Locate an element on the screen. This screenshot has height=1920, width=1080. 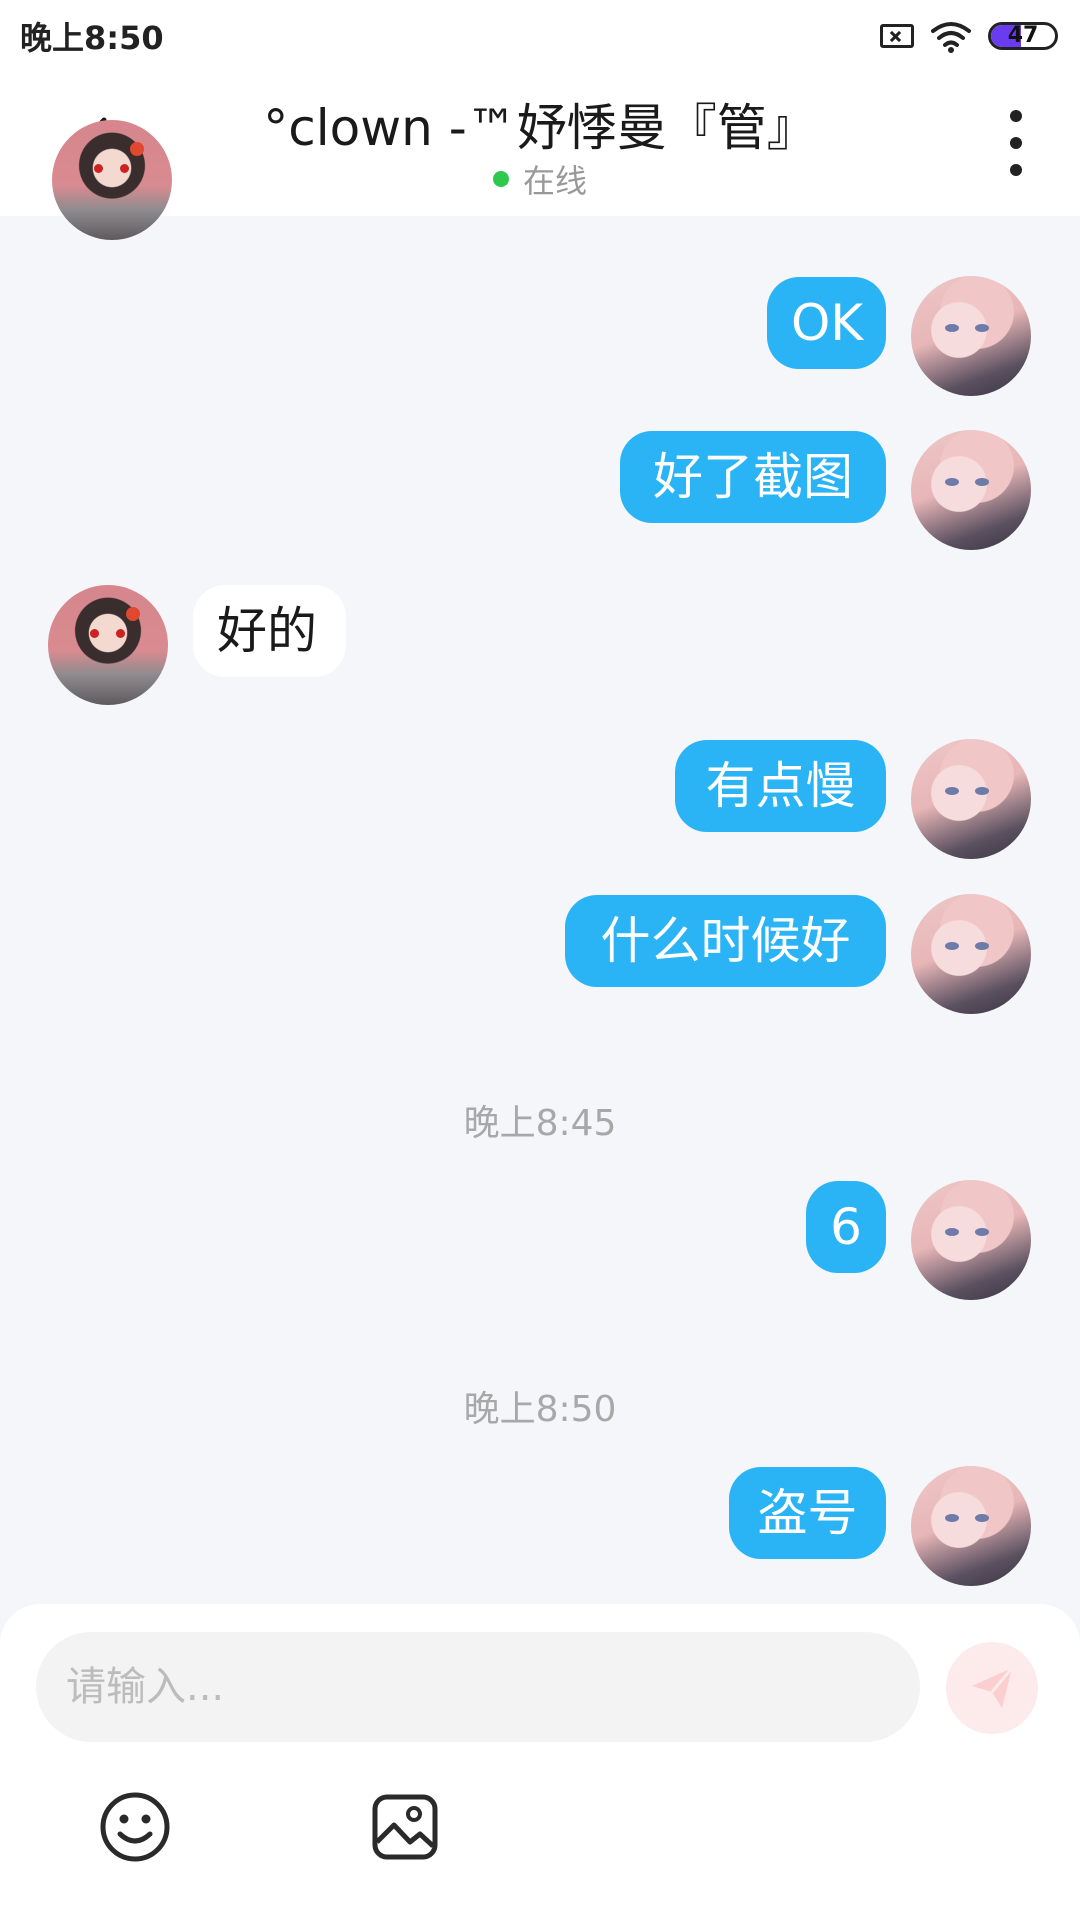
message-bubble: 好了截图 is located at coordinates (753, 477).